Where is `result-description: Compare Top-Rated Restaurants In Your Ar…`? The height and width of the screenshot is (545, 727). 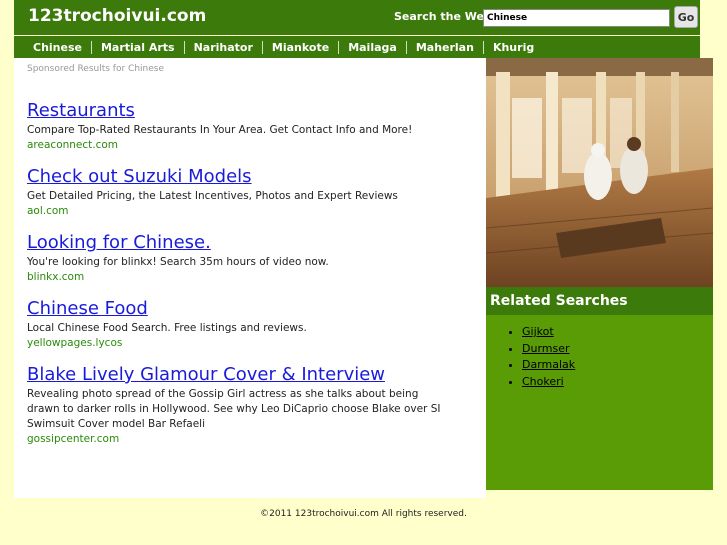 result-description: Compare Top-Rated Restaurants In Your Ar… is located at coordinates (220, 130).